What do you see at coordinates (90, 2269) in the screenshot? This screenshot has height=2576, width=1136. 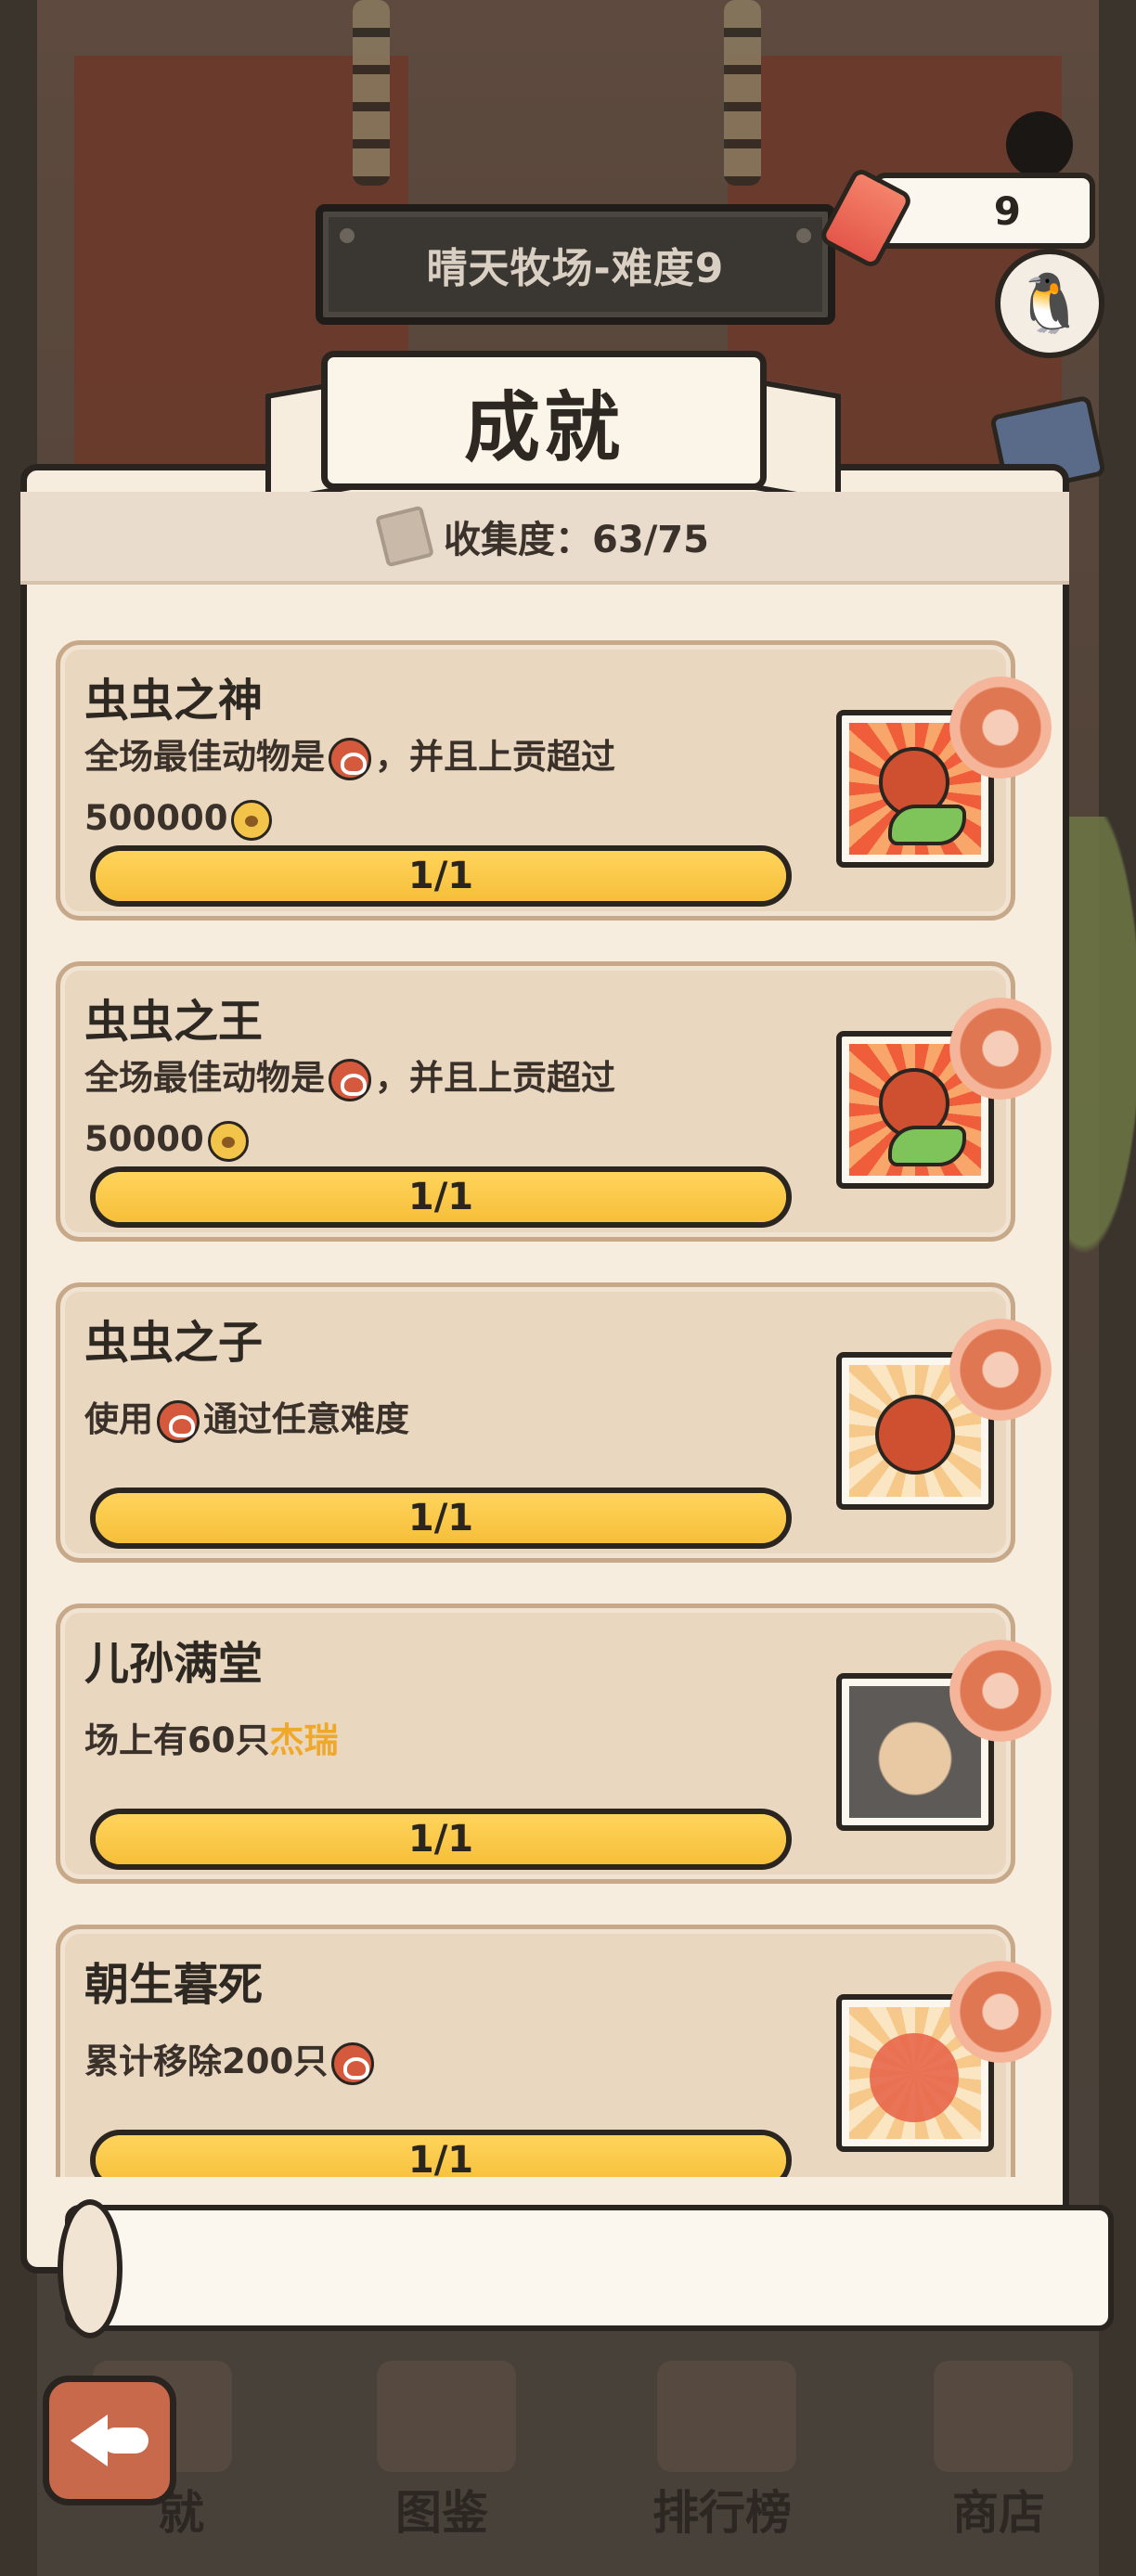 I see `scroll-curl` at bounding box center [90, 2269].